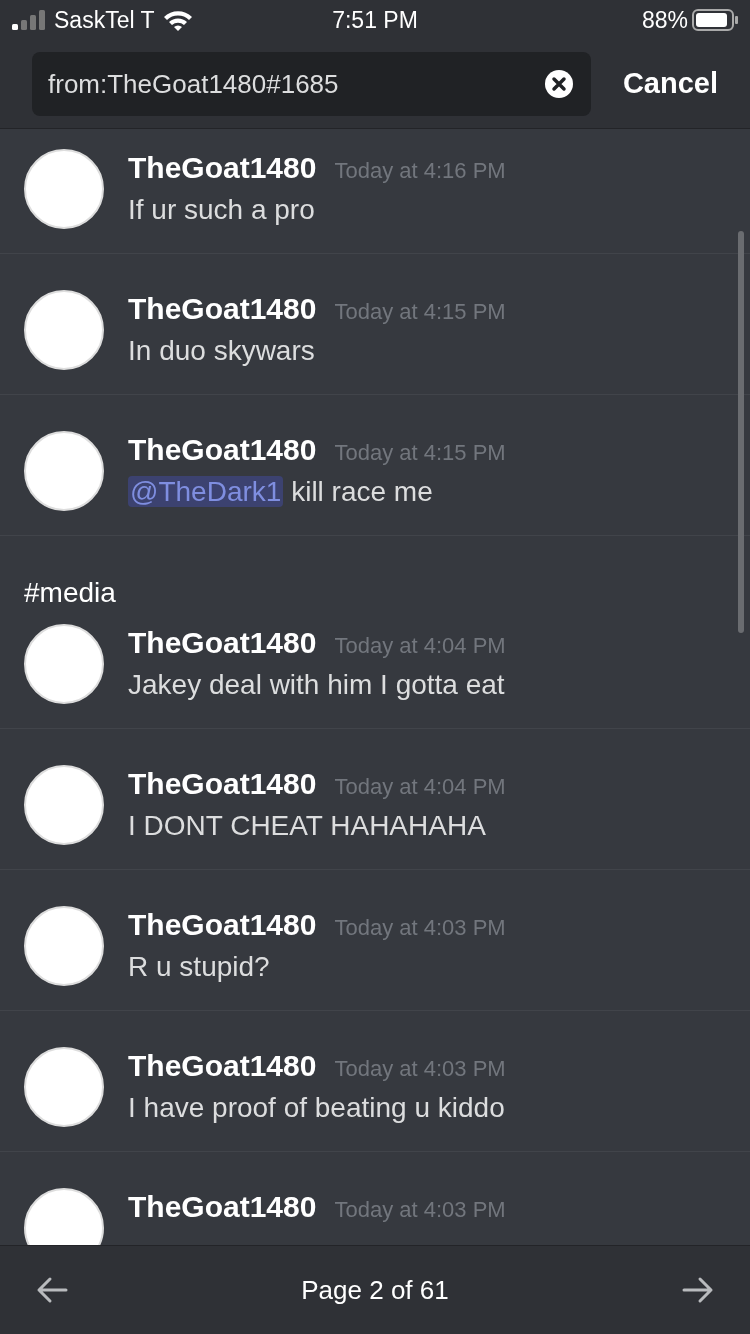 This screenshot has width=750, height=1334. Describe the element at coordinates (420, 171) in the screenshot. I see `timestamp: Today at 4:16 PM` at that location.